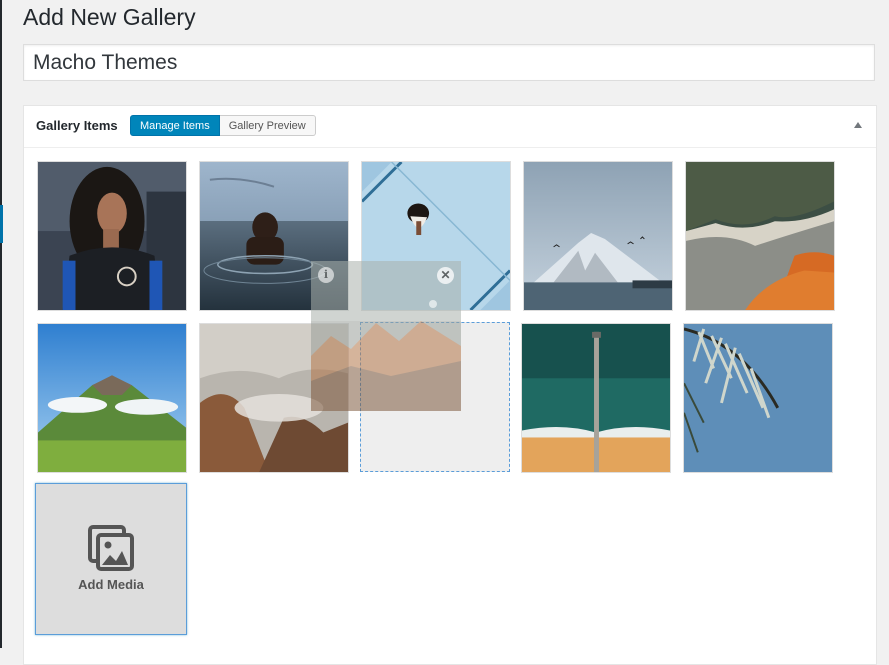 This screenshot has width=889, height=665. I want to click on page-title: Add New Gallery, so click(109, 17).